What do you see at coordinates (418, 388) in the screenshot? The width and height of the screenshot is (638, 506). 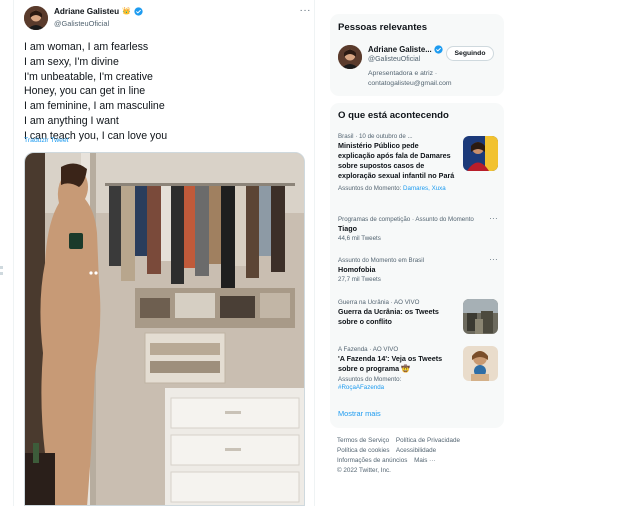 I see `trend-subtopics-links: #RoçaAFazenda` at bounding box center [418, 388].